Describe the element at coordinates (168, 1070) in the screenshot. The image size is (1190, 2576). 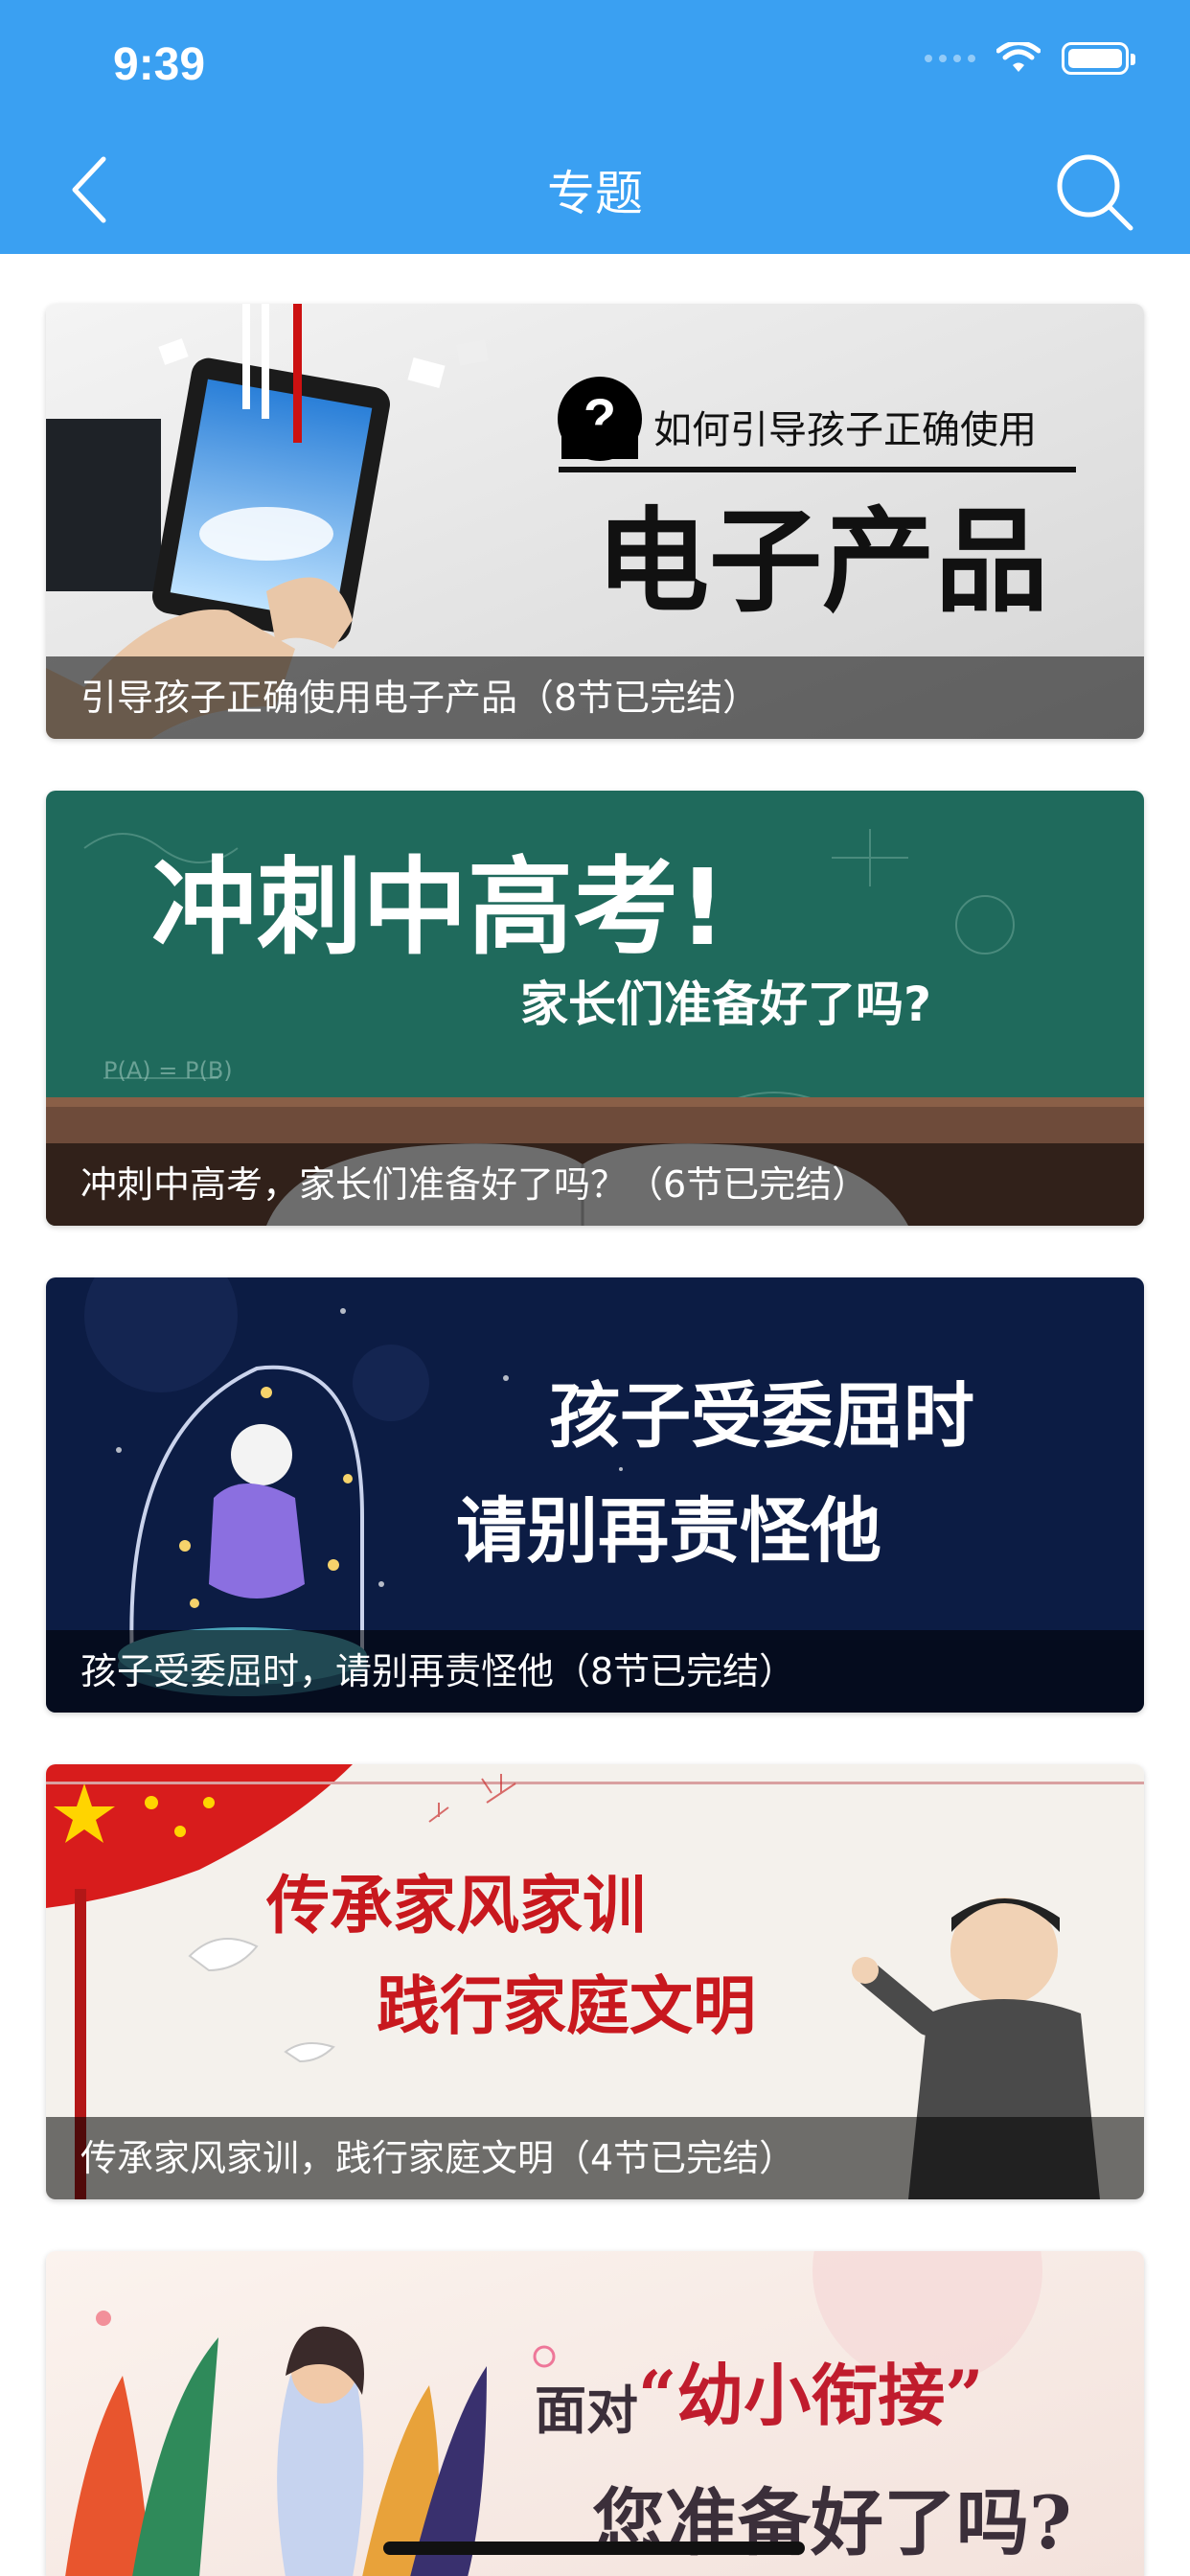
I see `svg-text: P(A) = P(B)` at that location.